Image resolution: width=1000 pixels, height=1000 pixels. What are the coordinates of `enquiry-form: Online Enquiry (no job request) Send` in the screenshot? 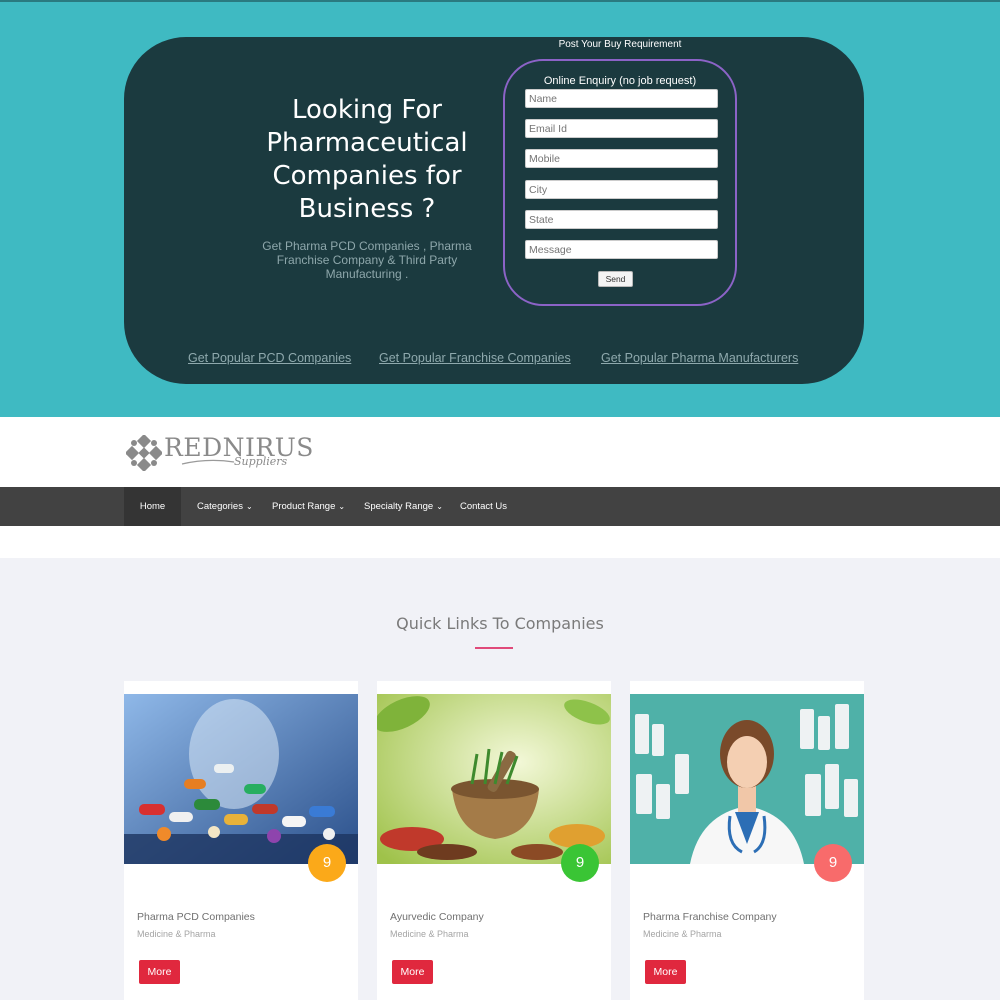 It's located at (620, 182).